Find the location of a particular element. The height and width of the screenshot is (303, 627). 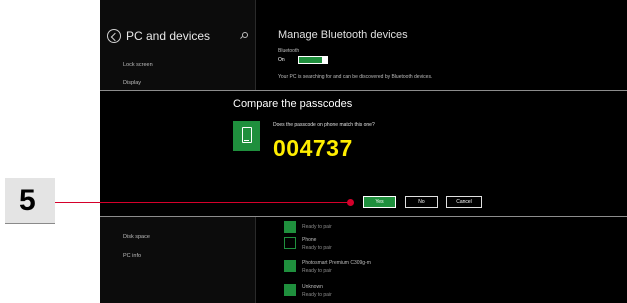

device-icon is located at coordinates (290, 227).